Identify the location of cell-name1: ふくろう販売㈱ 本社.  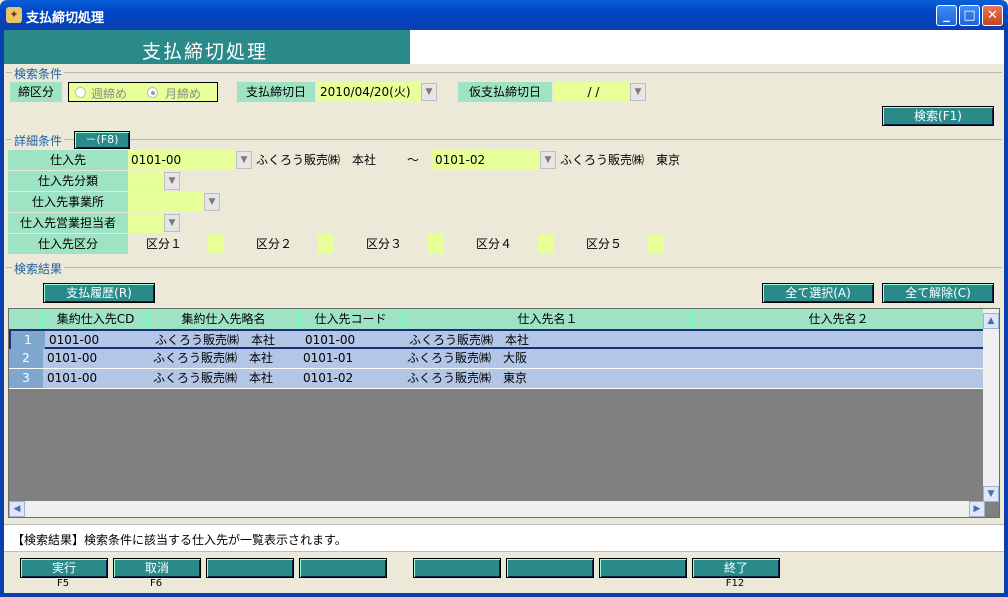
(469, 340).